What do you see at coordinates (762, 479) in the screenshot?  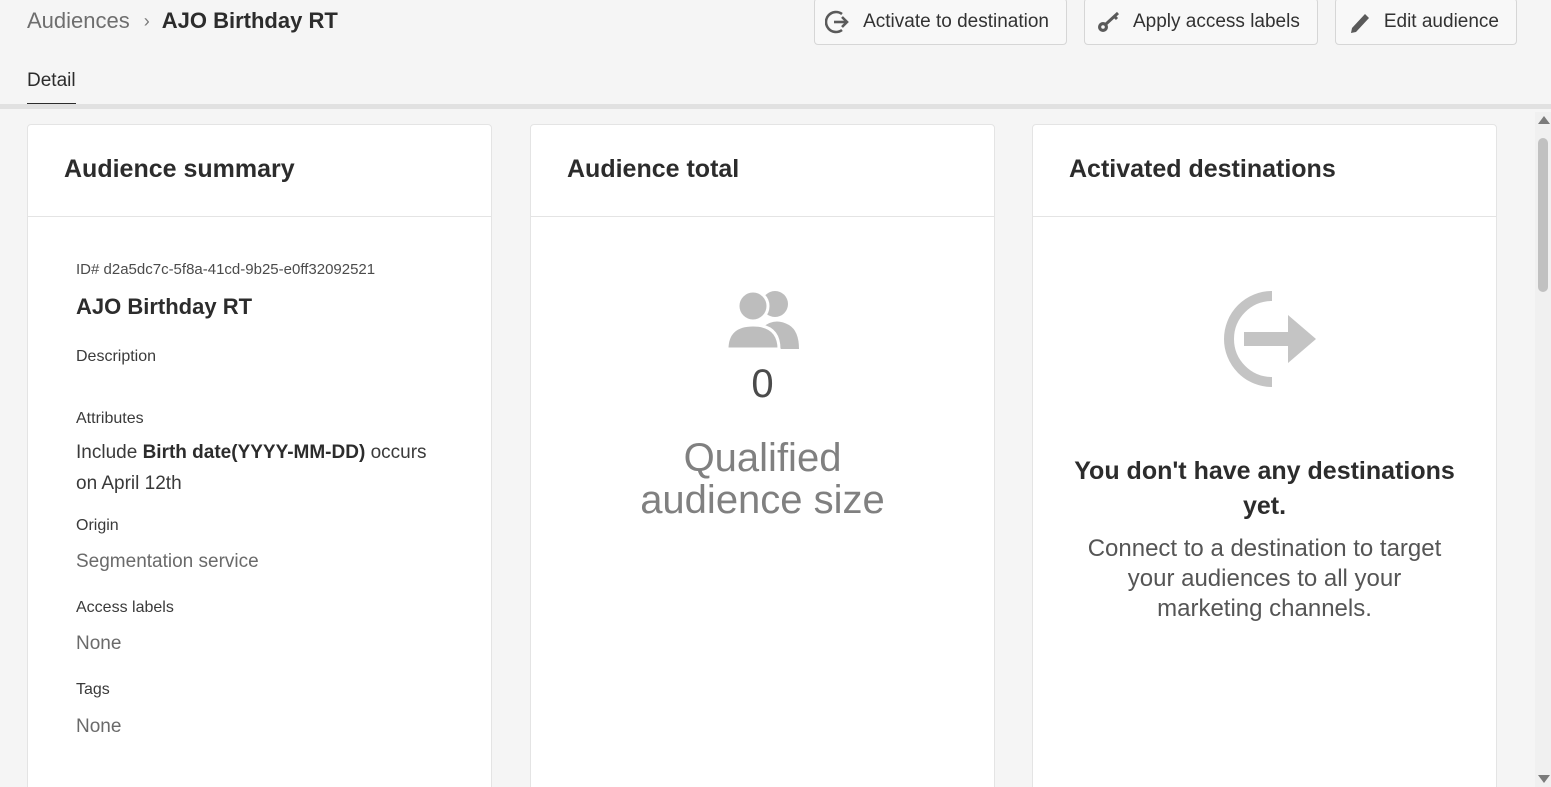 I see `qualified-size-caption: Qualified audience size` at bounding box center [762, 479].